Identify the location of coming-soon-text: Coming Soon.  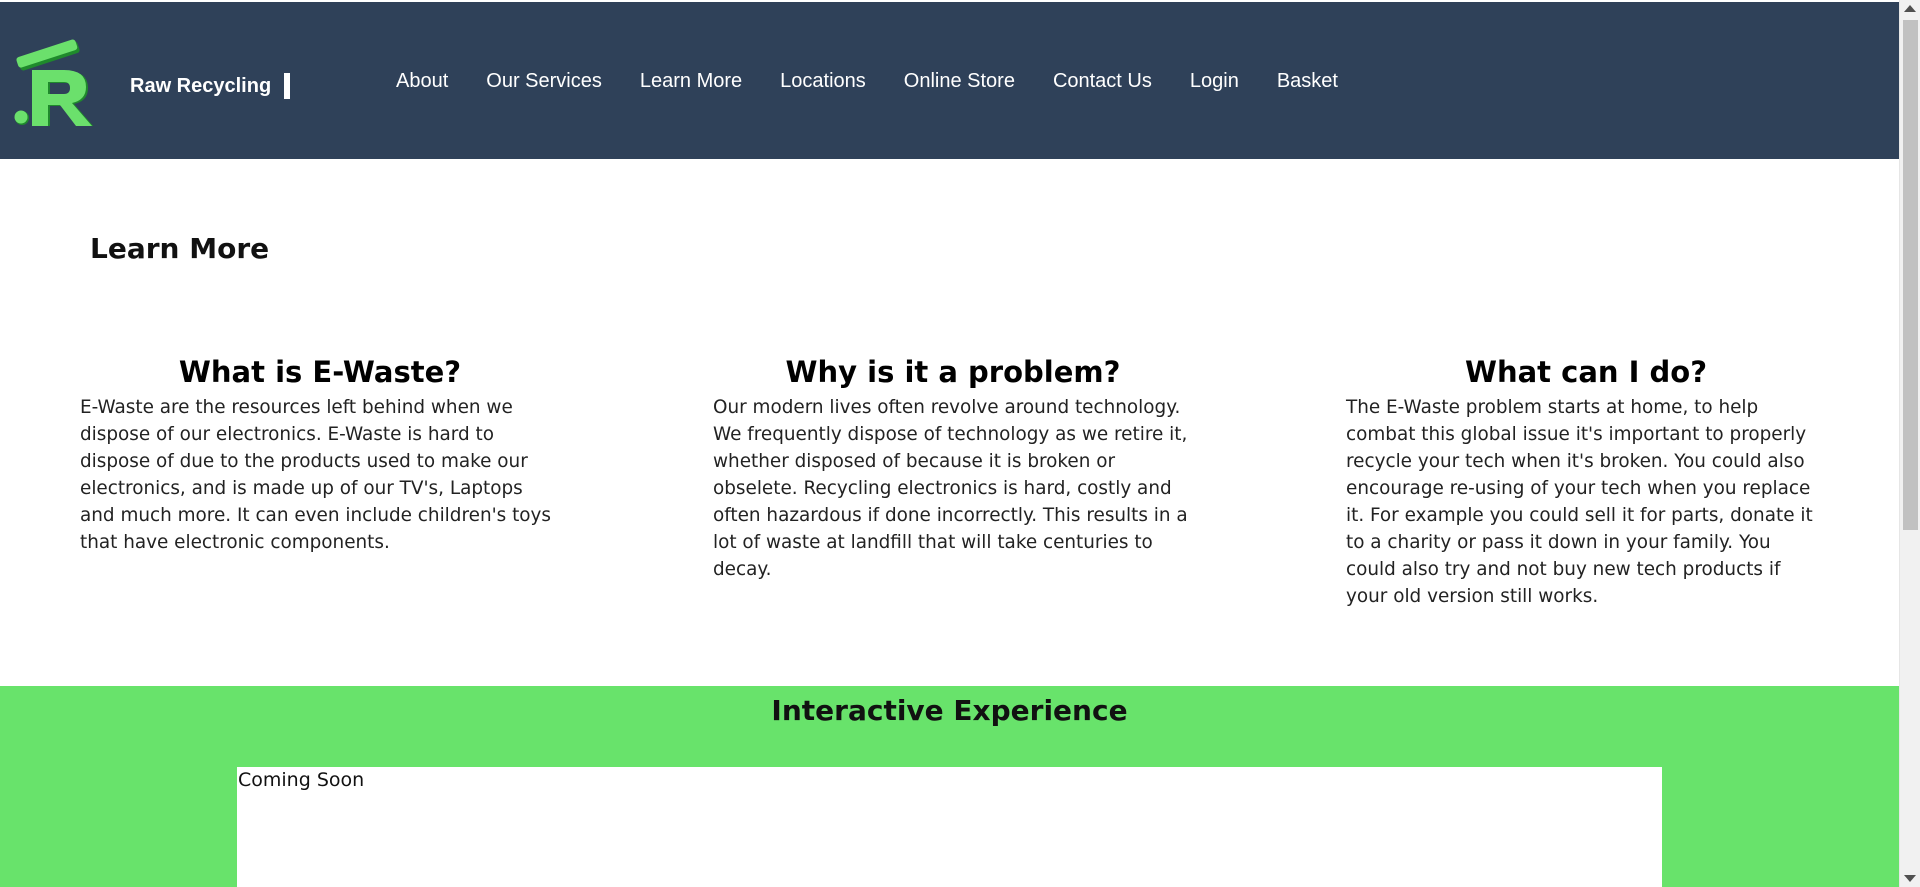
(301, 780).